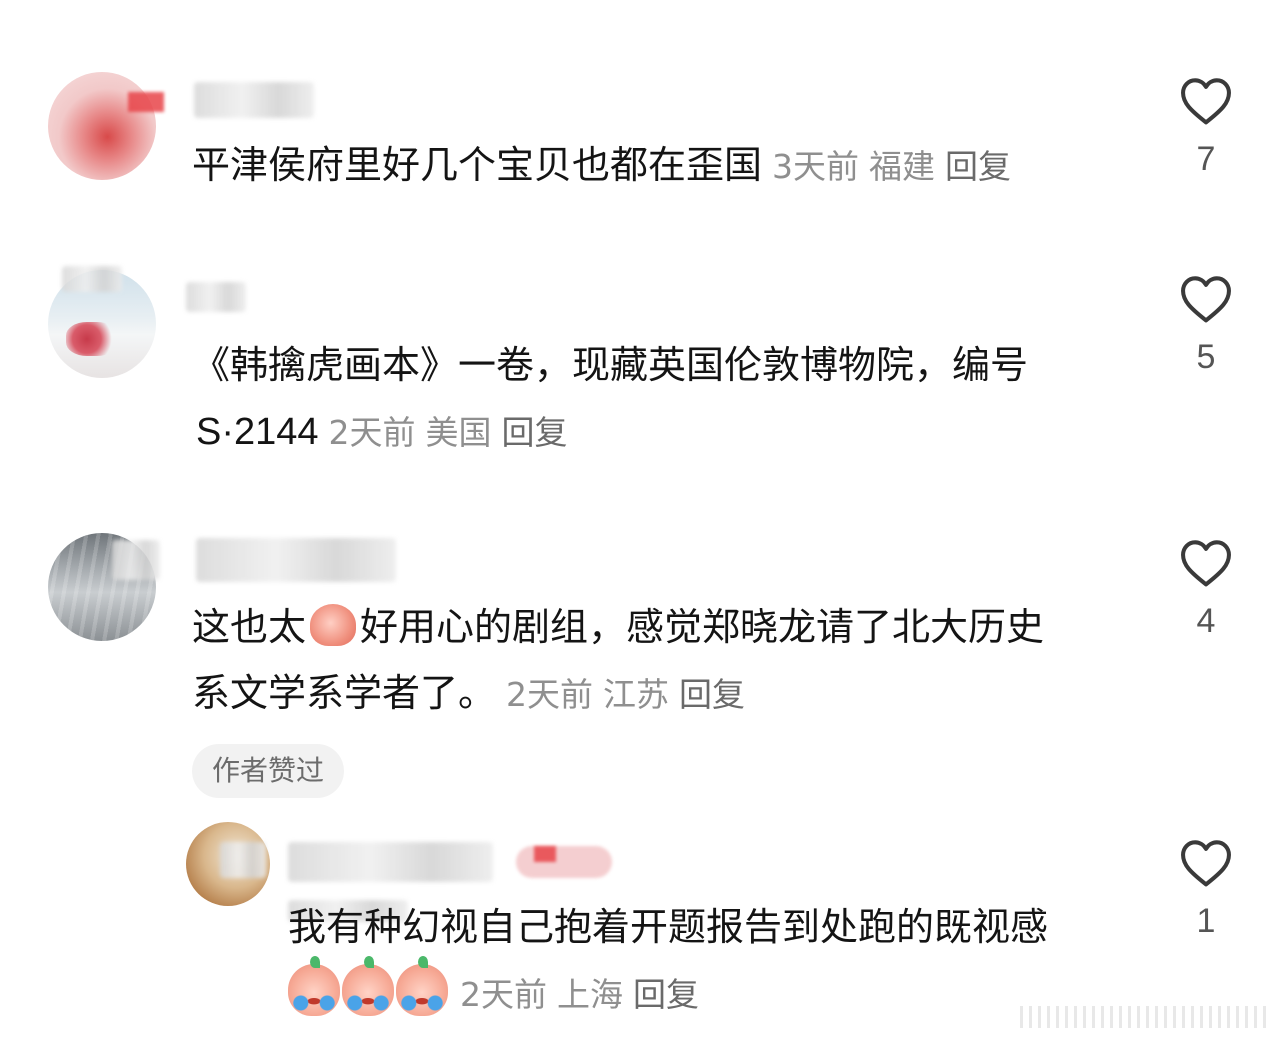 This screenshot has width=1284, height=1044. I want to click on like-button: 4, so click(1206, 589).